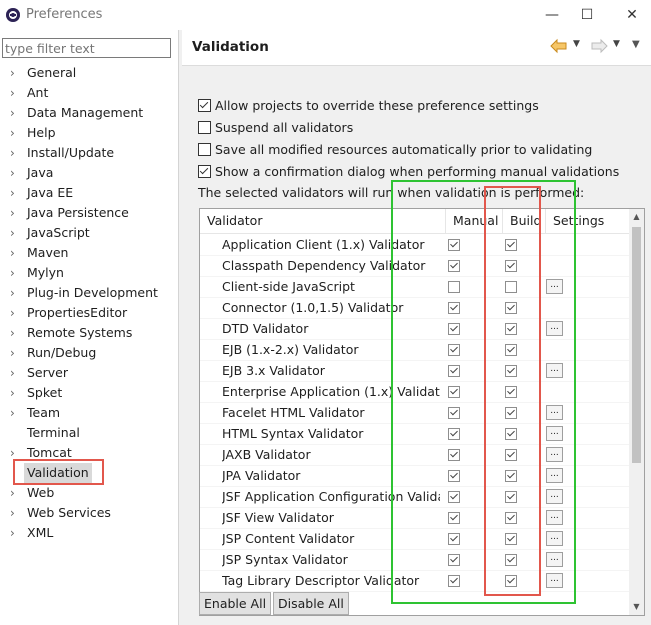 This screenshot has height=625, width=651. What do you see at coordinates (632, 15) in the screenshot?
I see `close-button: ✕` at bounding box center [632, 15].